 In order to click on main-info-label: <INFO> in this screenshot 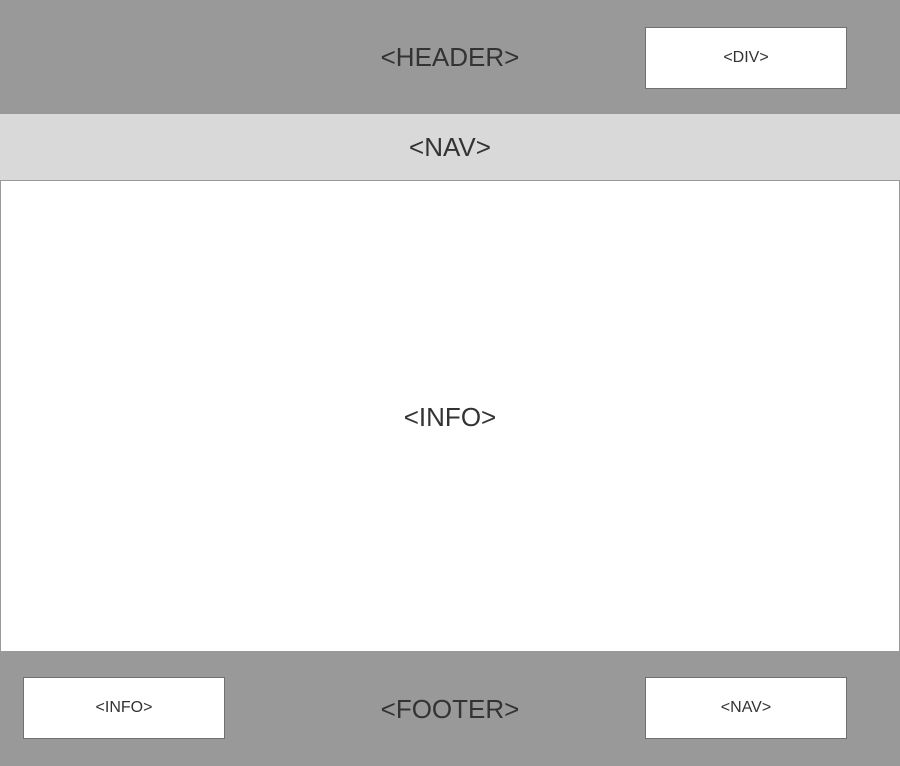, I will do `click(450, 416)`.